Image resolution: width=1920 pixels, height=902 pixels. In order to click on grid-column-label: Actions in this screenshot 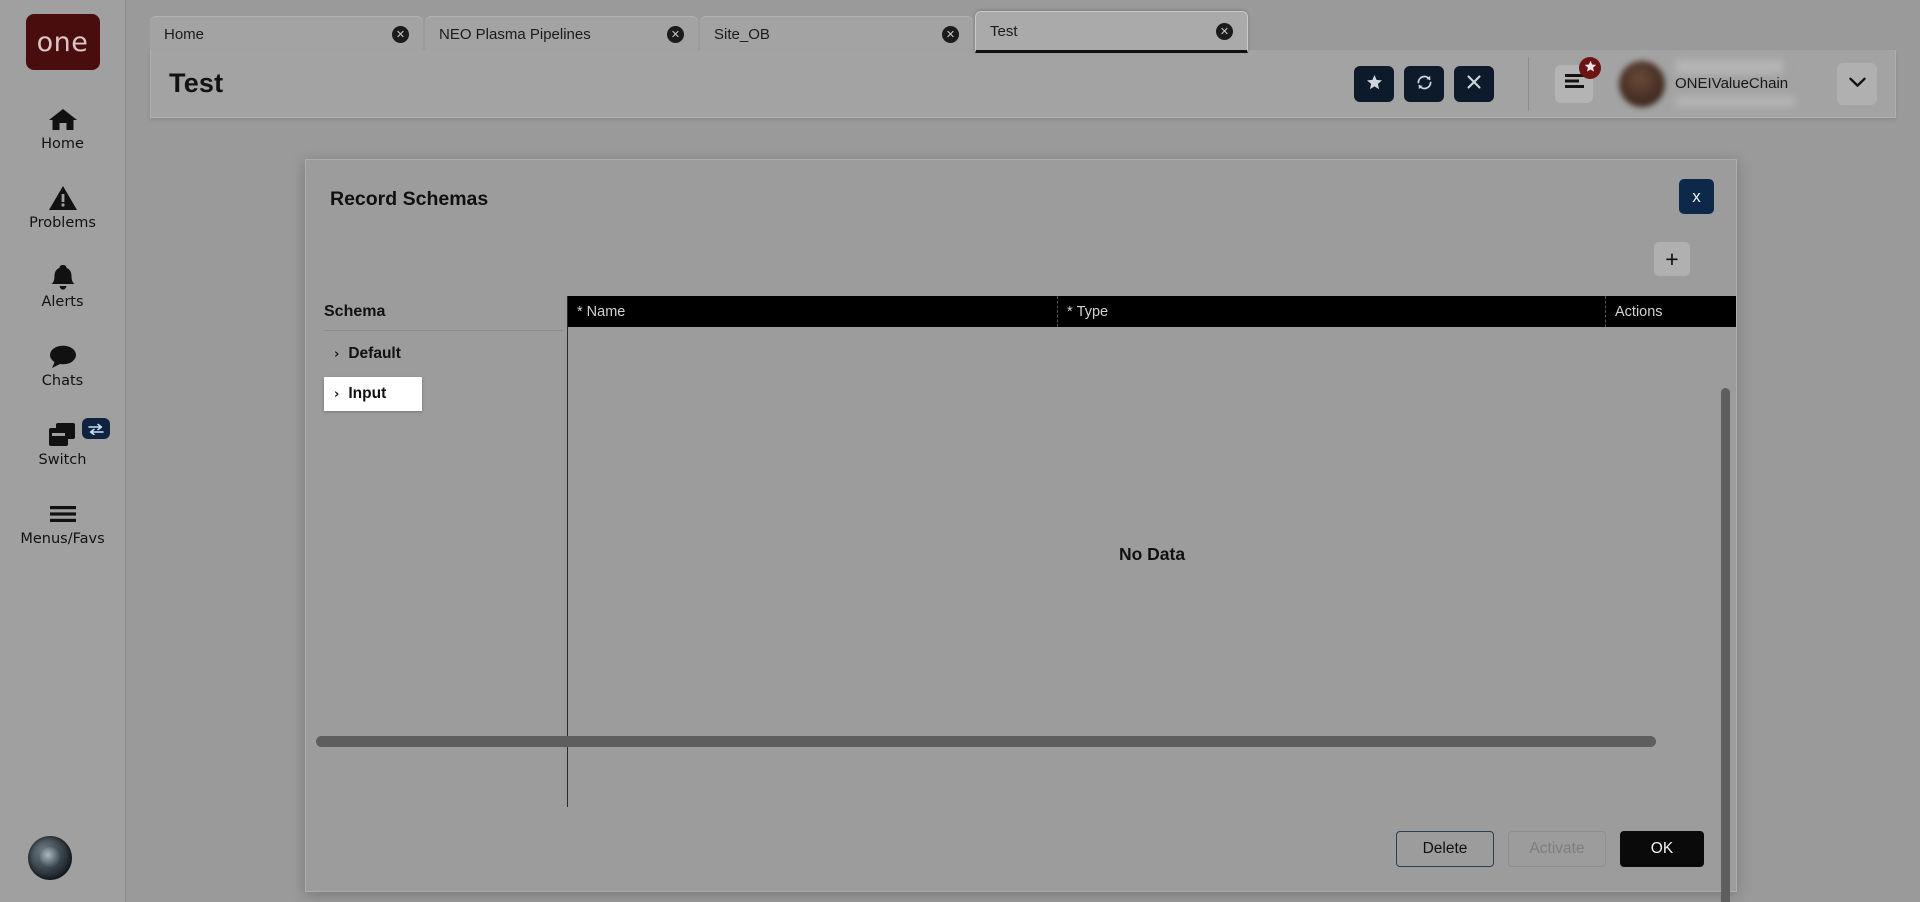, I will do `click(1639, 311)`.